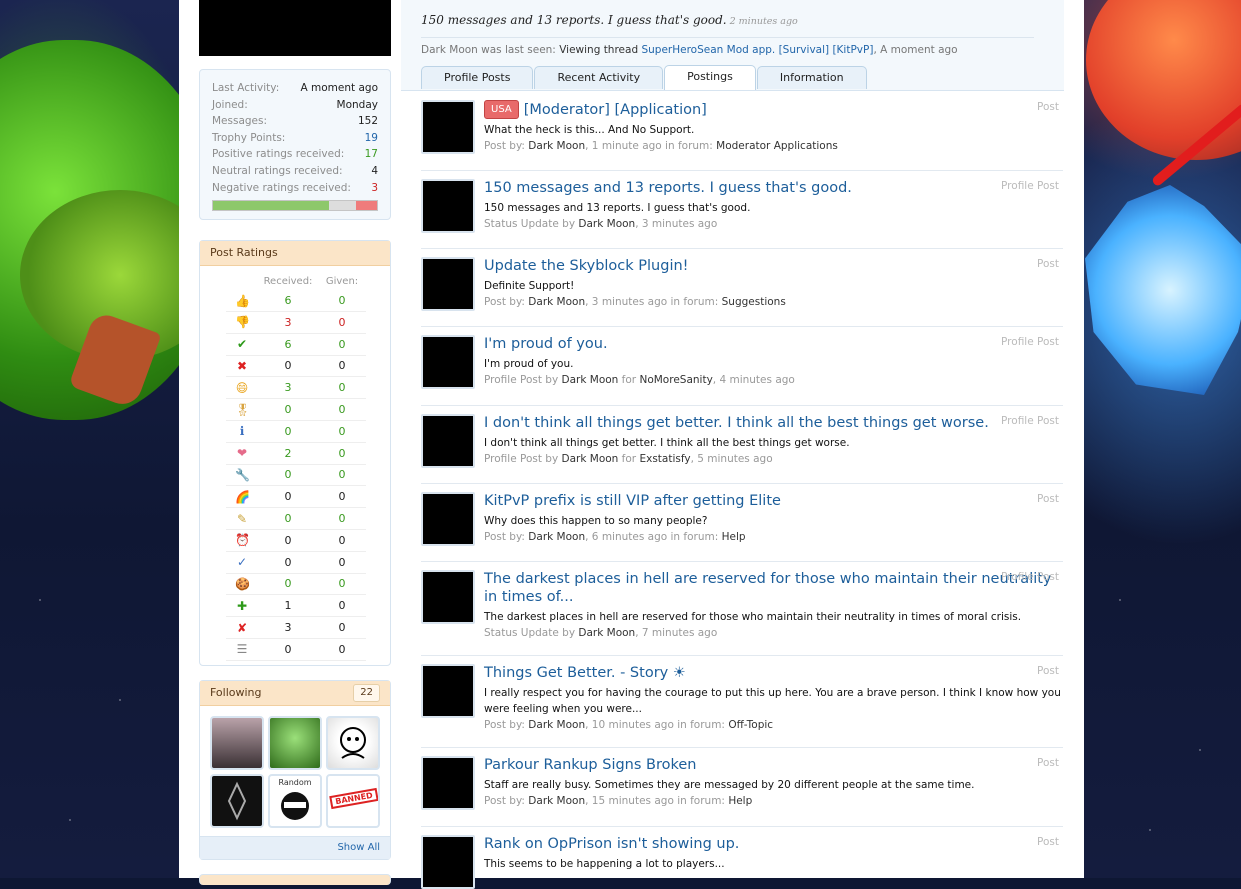  What do you see at coordinates (295, 847) in the screenshot?
I see `show-all-following-link: Show All` at bounding box center [295, 847].